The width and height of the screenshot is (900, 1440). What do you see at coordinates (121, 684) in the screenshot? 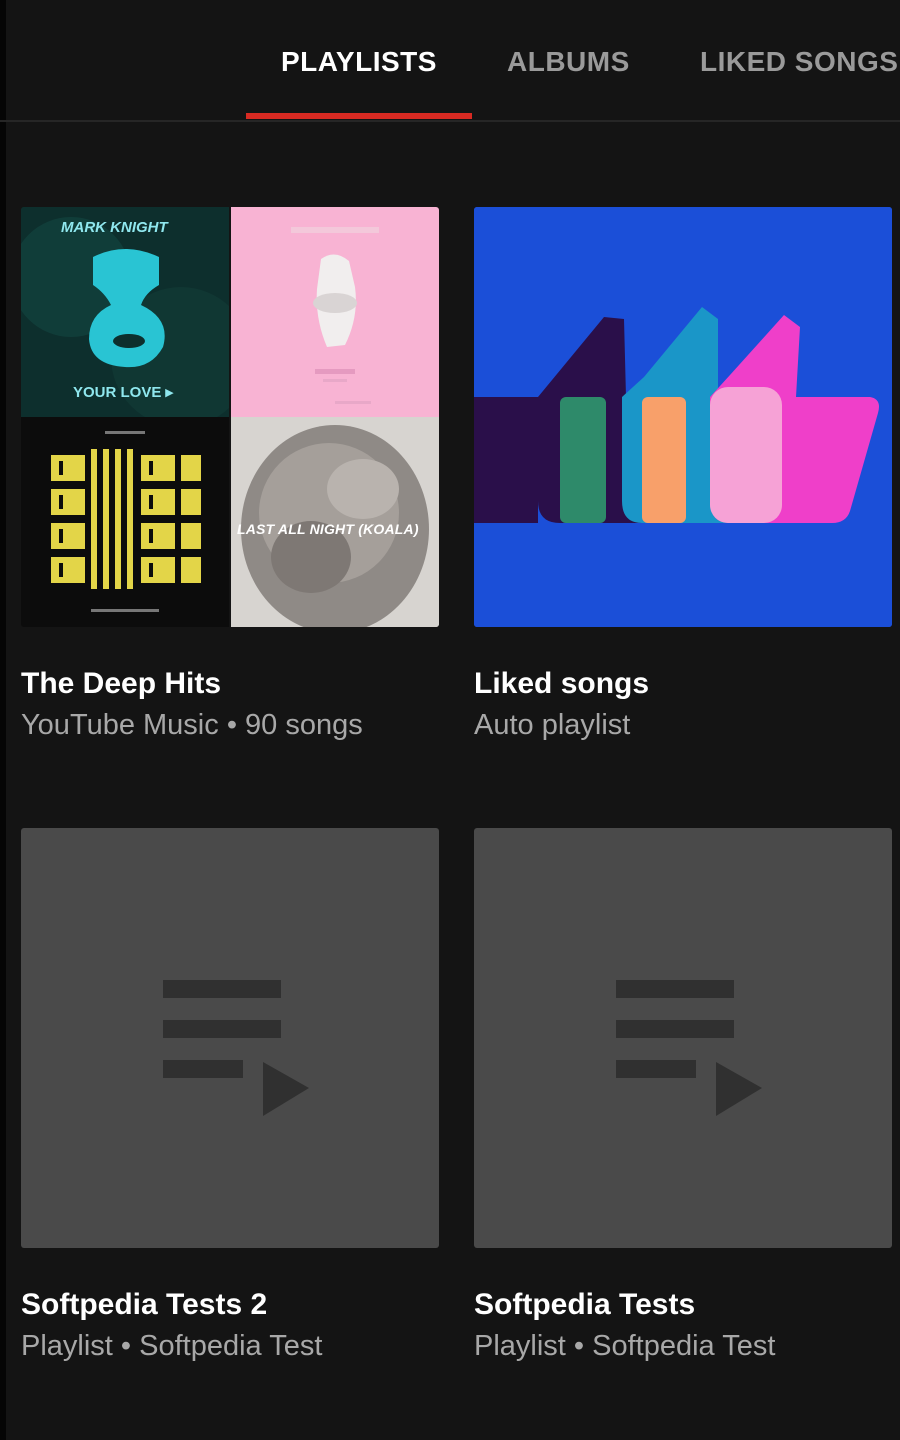
I see `playlist-title: The Deep Hits` at bounding box center [121, 684].